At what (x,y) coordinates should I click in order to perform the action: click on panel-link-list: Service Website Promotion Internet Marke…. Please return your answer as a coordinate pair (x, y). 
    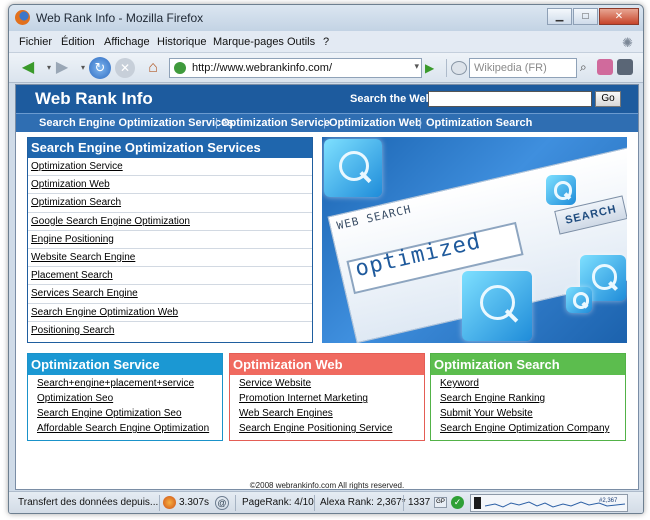
    Looking at the image, I should click on (327, 406).